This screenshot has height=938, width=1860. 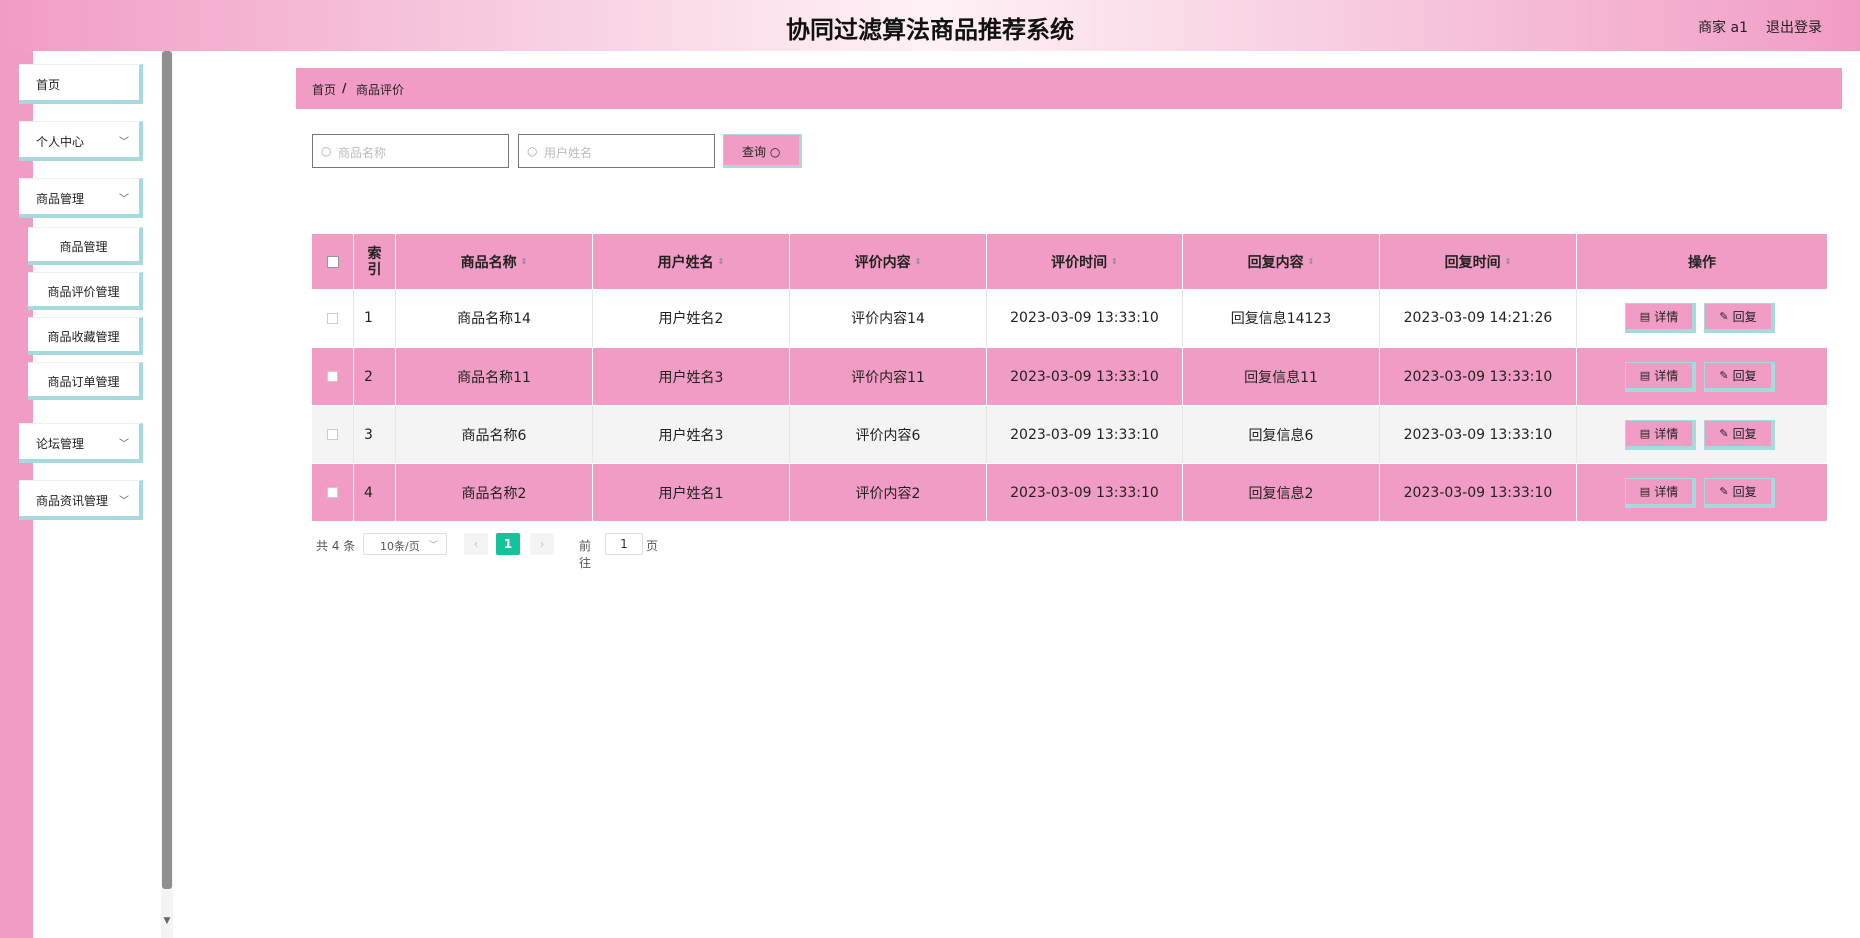 I want to click on header-user-name: 用户姓名 ⇕, so click(x=691, y=261).